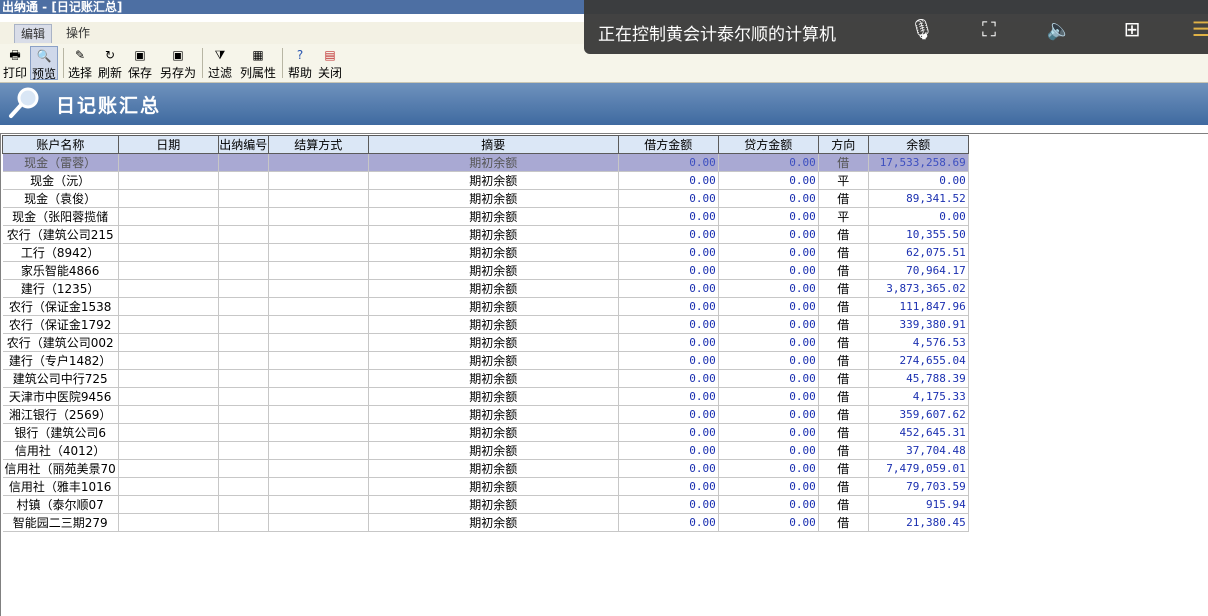  What do you see at coordinates (178, 63) in the screenshot?
I see `save-as-button: ▣ 另存为` at bounding box center [178, 63].